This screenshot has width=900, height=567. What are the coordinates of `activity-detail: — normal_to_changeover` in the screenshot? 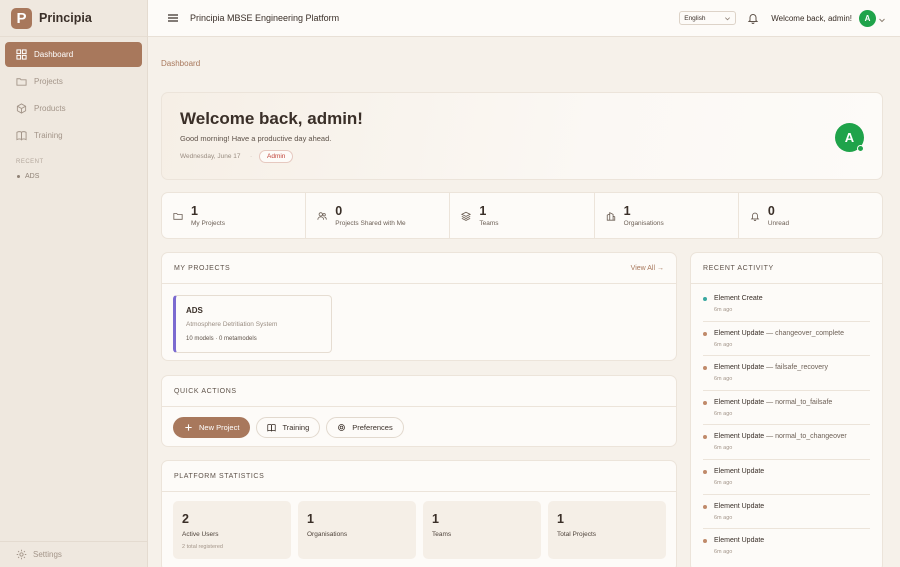 It's located at (805, 437).